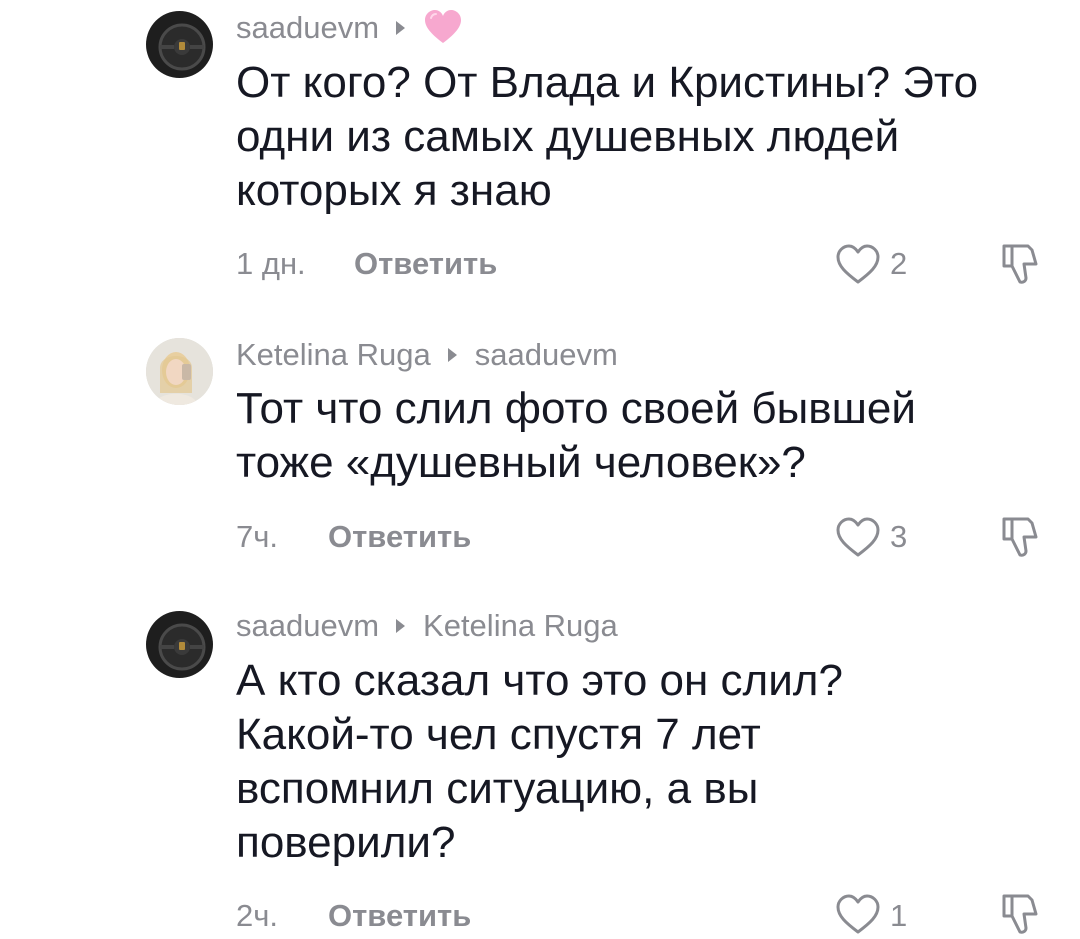 Image resolution: width=1080 pixels, height=939 pixels. I want to click on comment-text-line: одни из самых душевных людей, so click(568, 136).